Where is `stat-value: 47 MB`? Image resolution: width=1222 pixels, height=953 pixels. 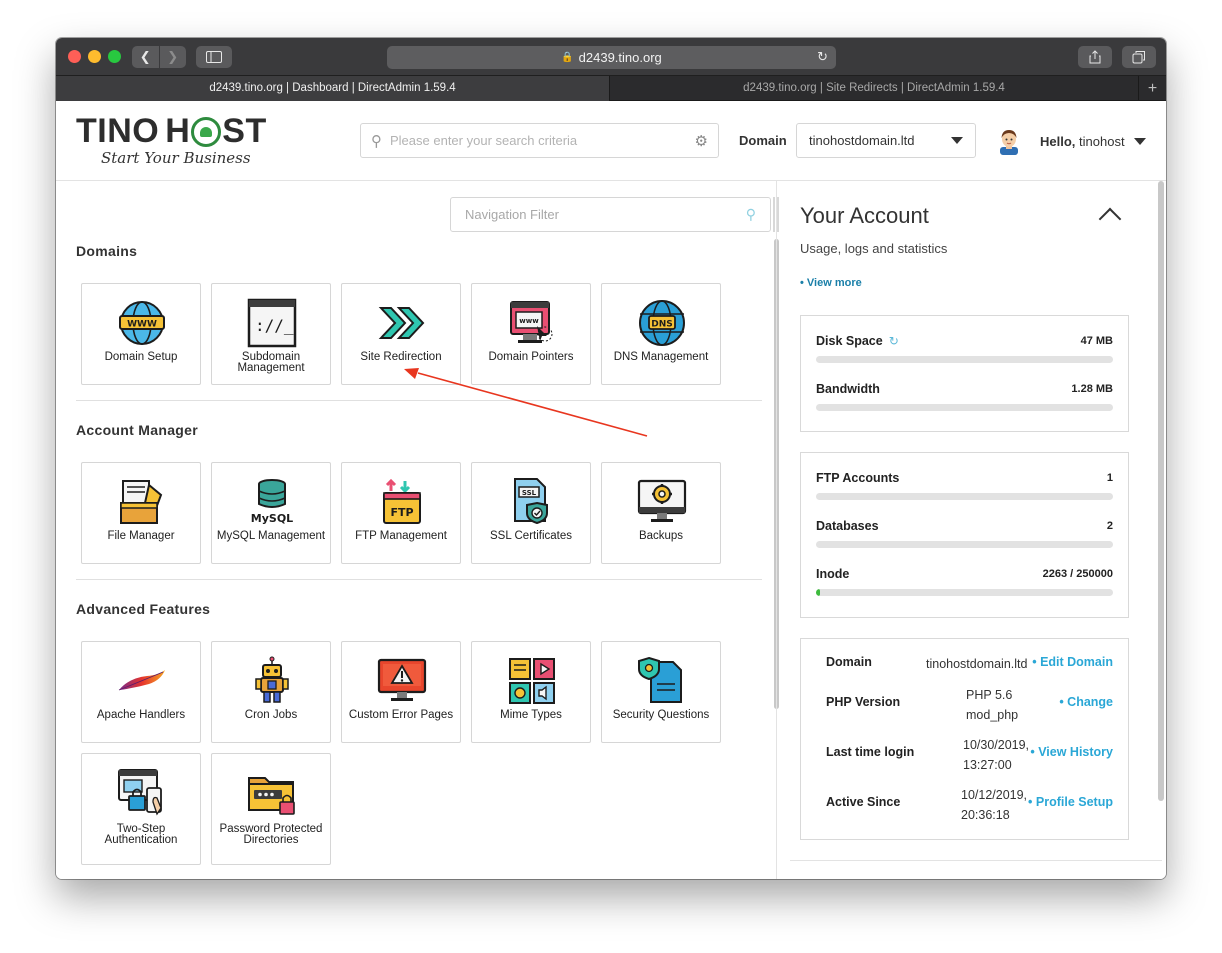 stat-value: 47 MB is located at coordinates (1096, 341).